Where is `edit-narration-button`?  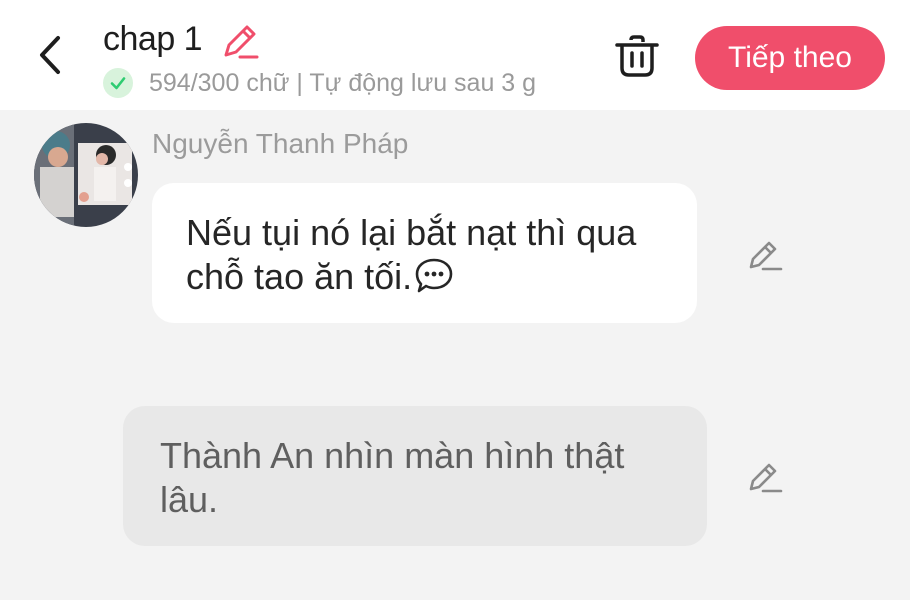 edit-narration-button is located at coordinates (765, 478).